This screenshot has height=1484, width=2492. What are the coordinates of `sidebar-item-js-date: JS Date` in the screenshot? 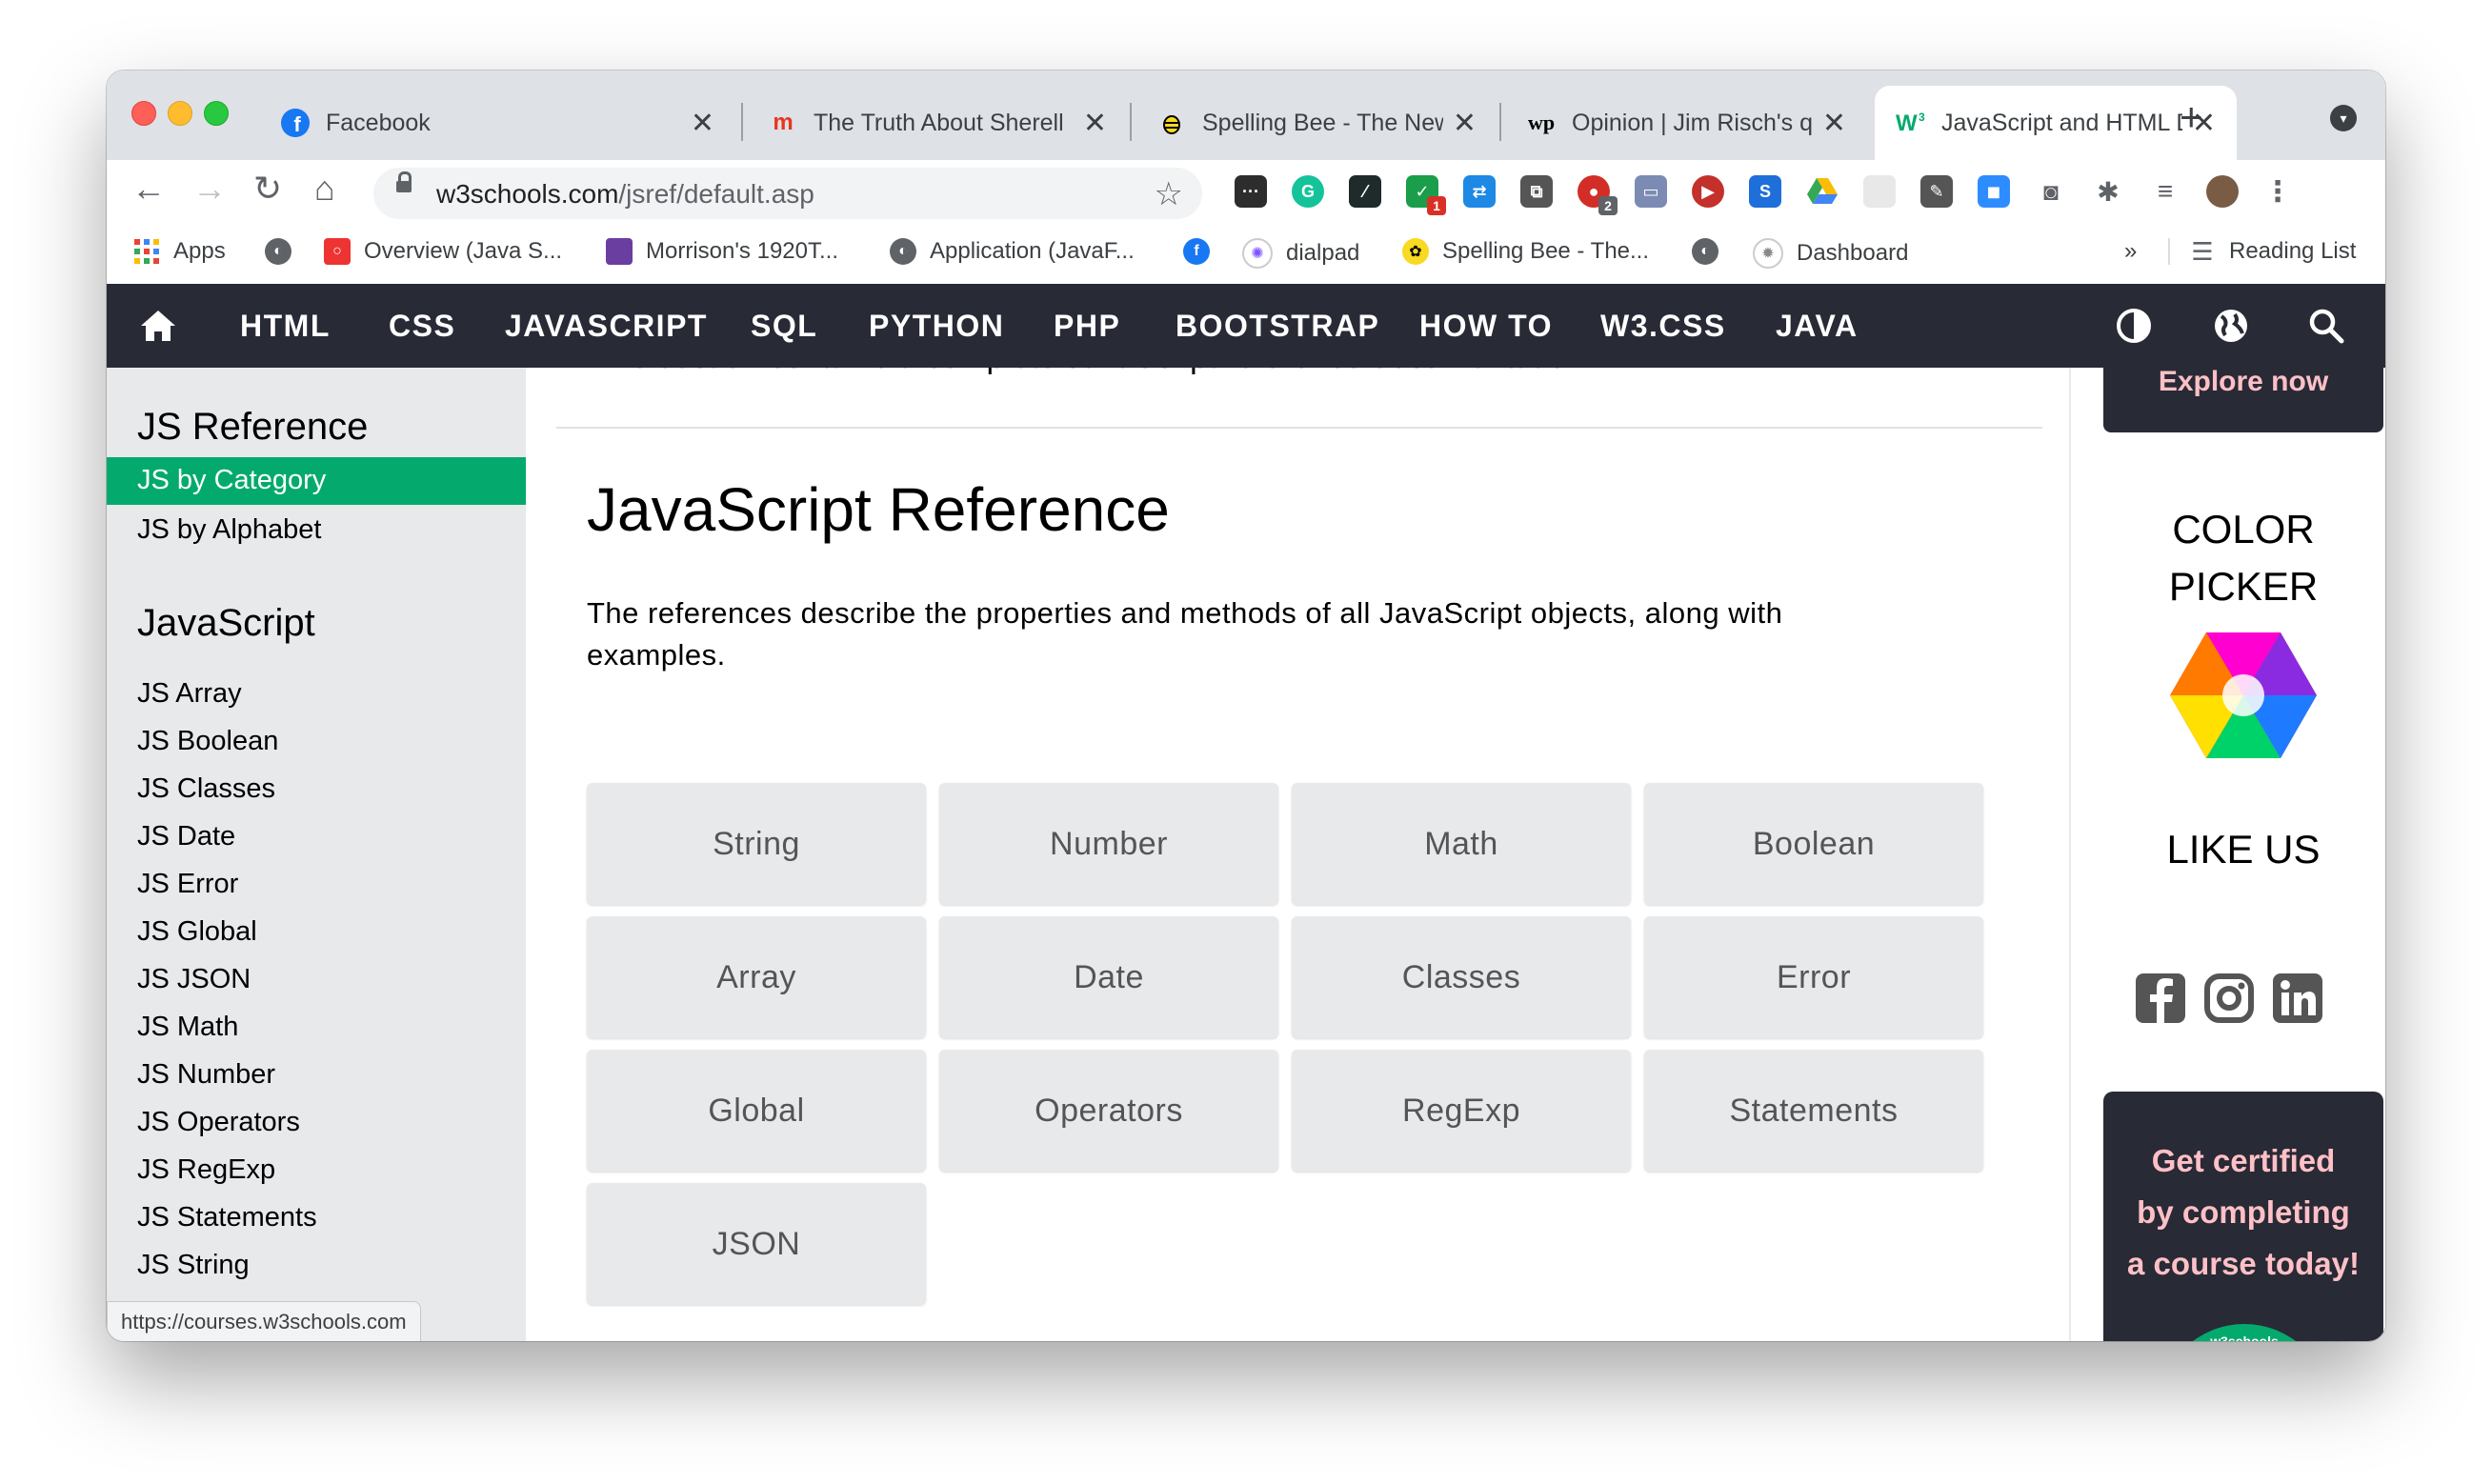 It's located at (186, 836).